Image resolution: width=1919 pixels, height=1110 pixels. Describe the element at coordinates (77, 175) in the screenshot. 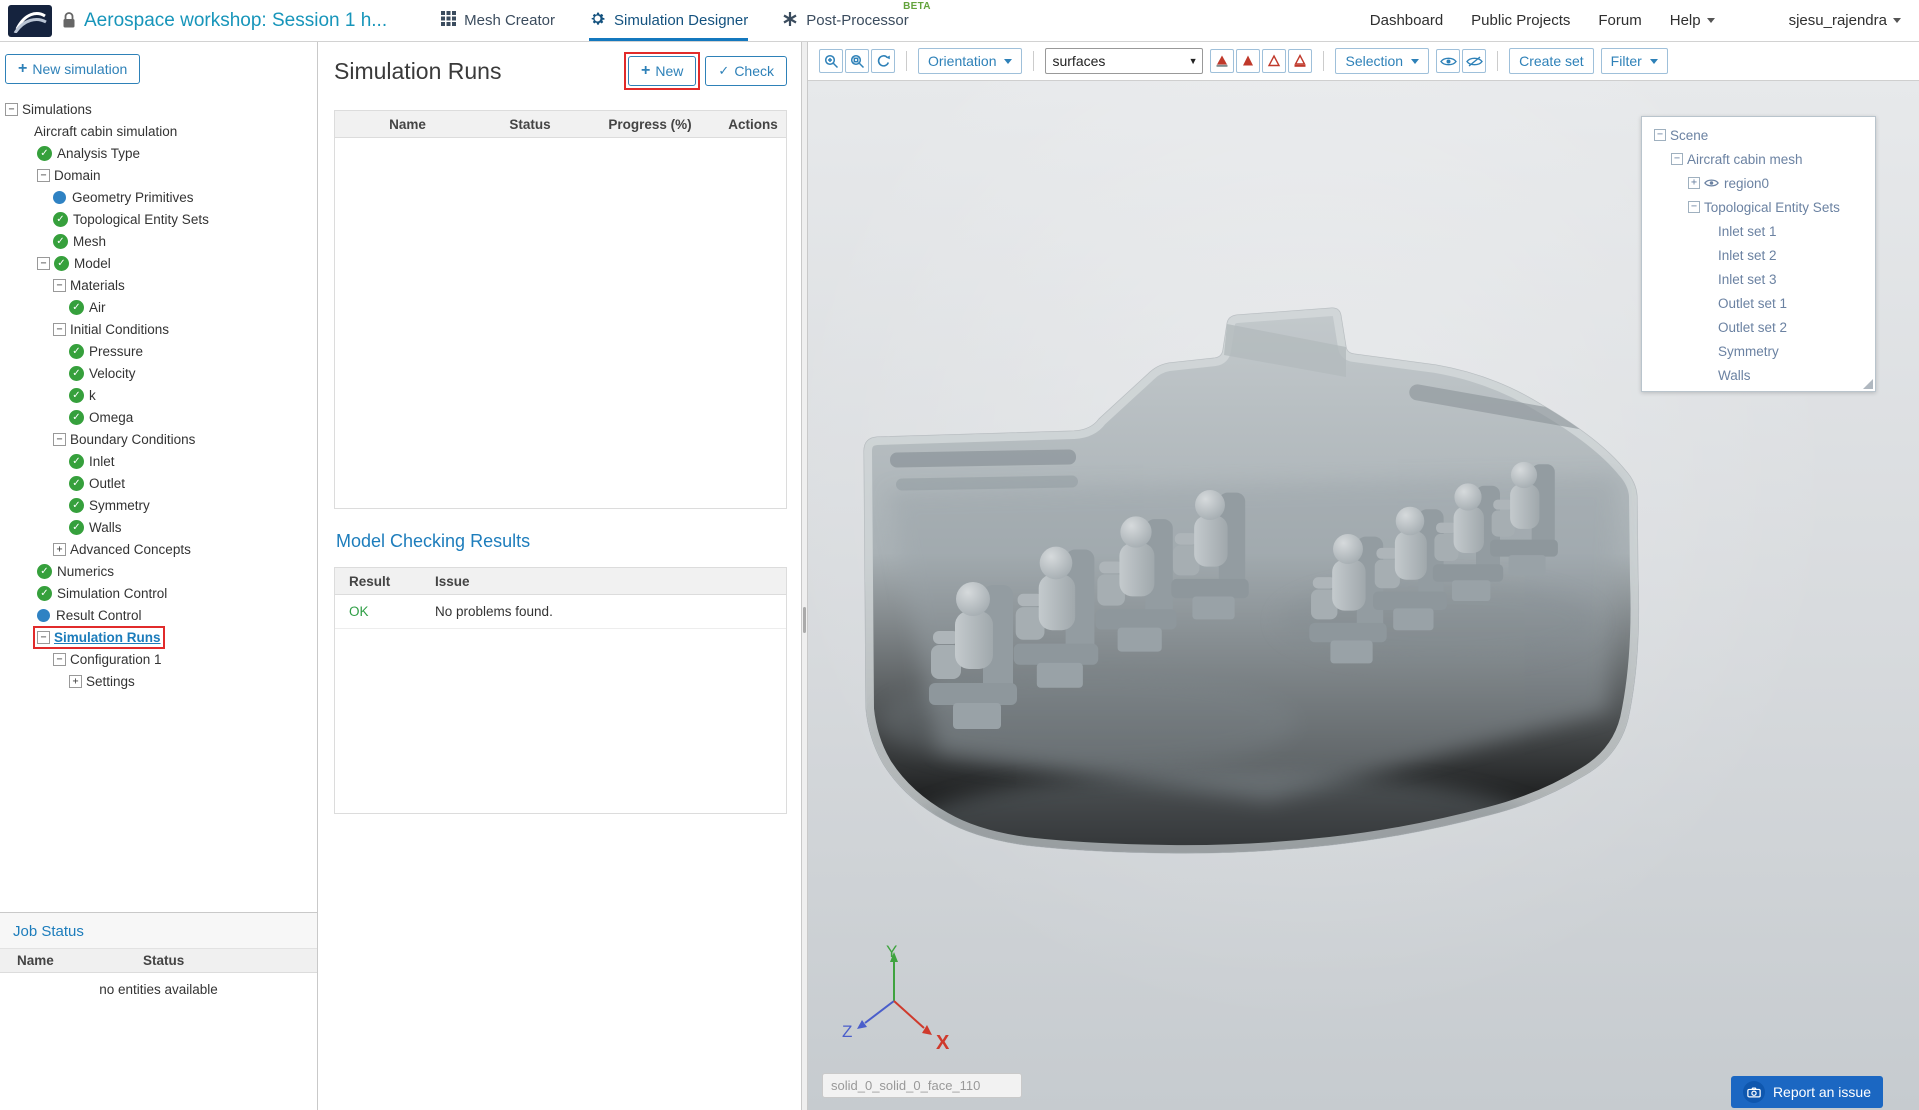

I see `tree-item-label: Domain` at that location.